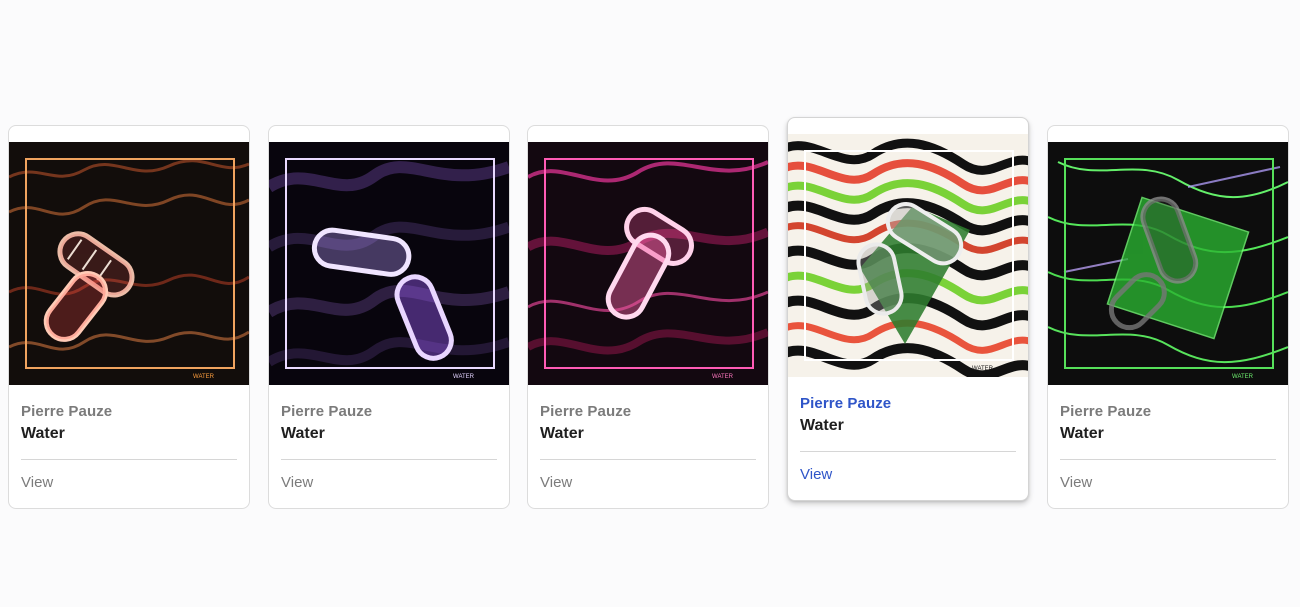 The height and width of the screenshot is (607, 1300). What do you see at coordinates (908, 255) in the screenshot?
I see `artwork-thumbnail-psychedelic: WATER` at bounding box center [908, 255].